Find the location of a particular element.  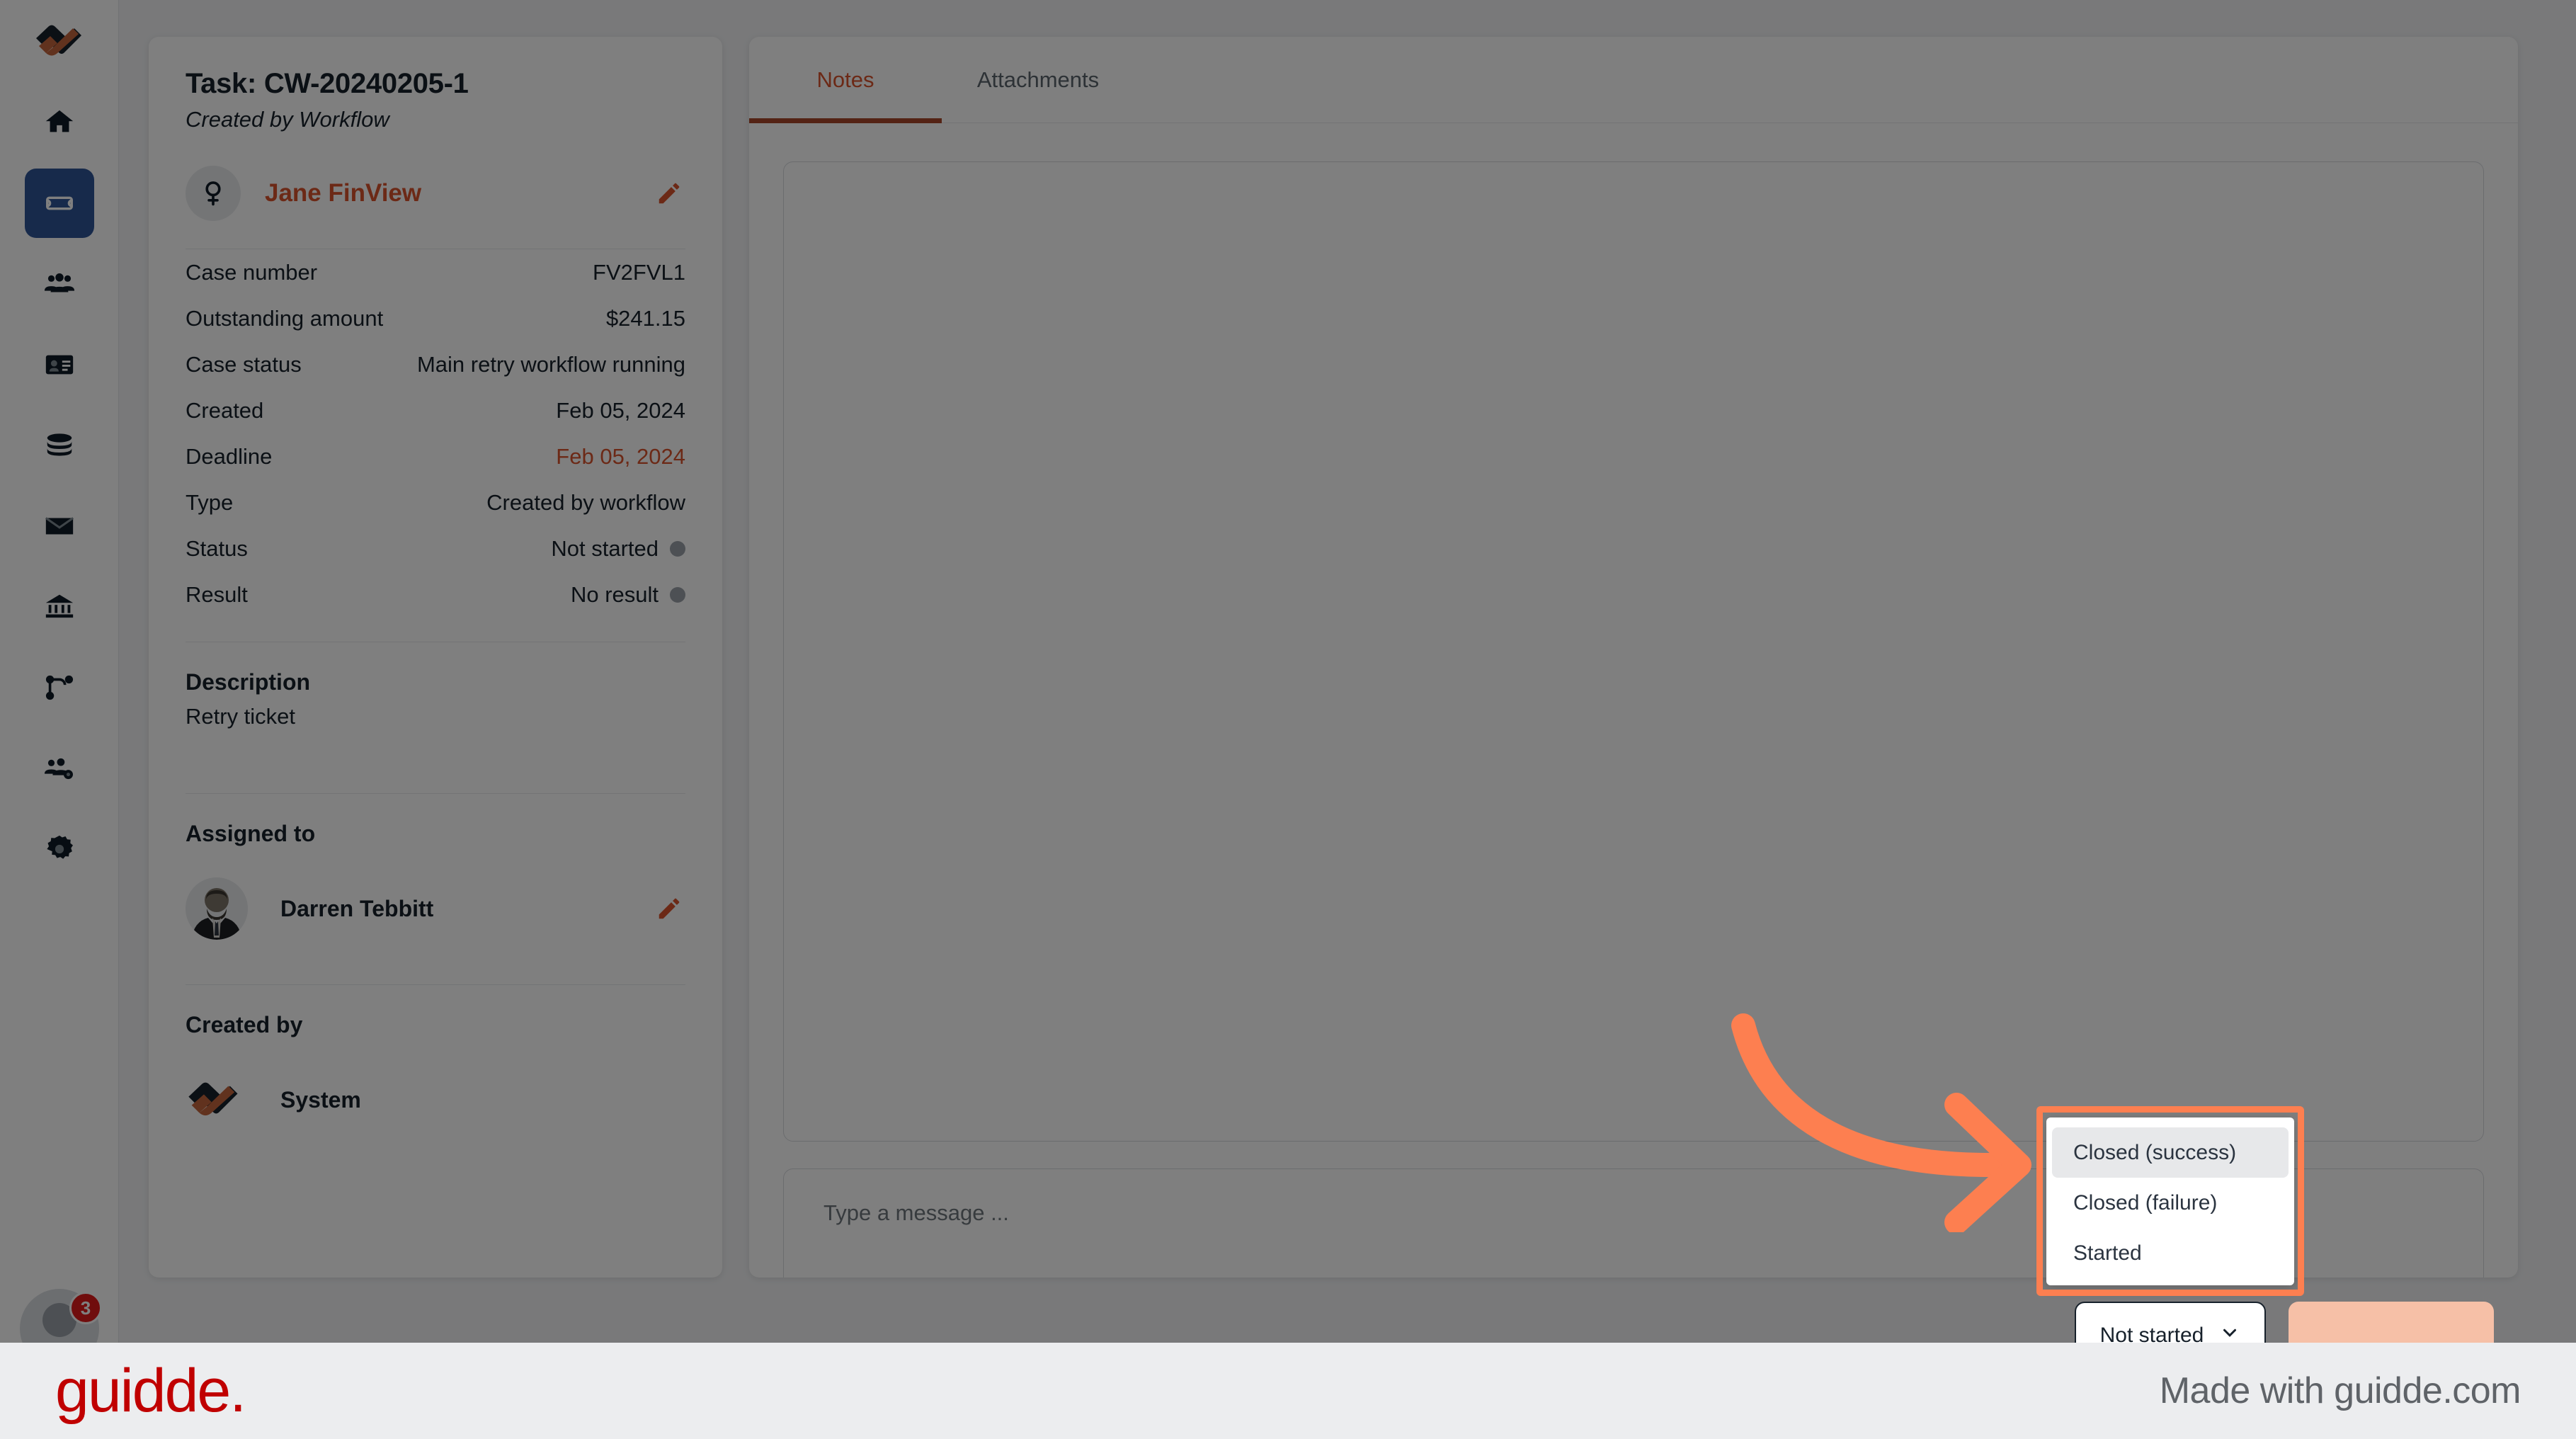

guidde-tagline: Made with guidde.com is located at coordinates (2340, 1390).